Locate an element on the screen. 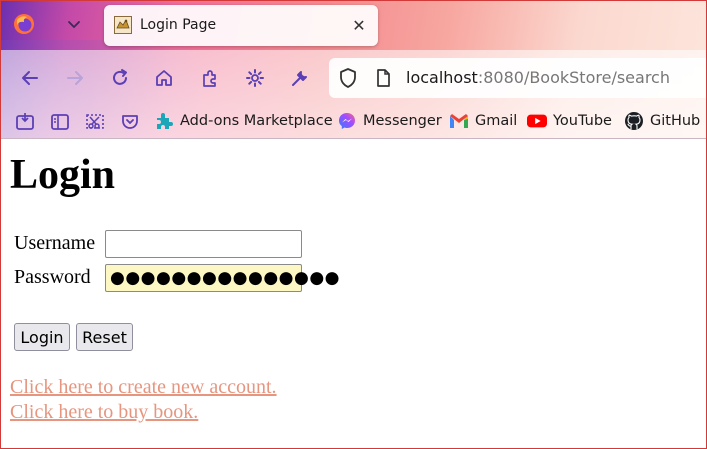 The image size is (707, 449). username-field is located at coordinates (203, 244).